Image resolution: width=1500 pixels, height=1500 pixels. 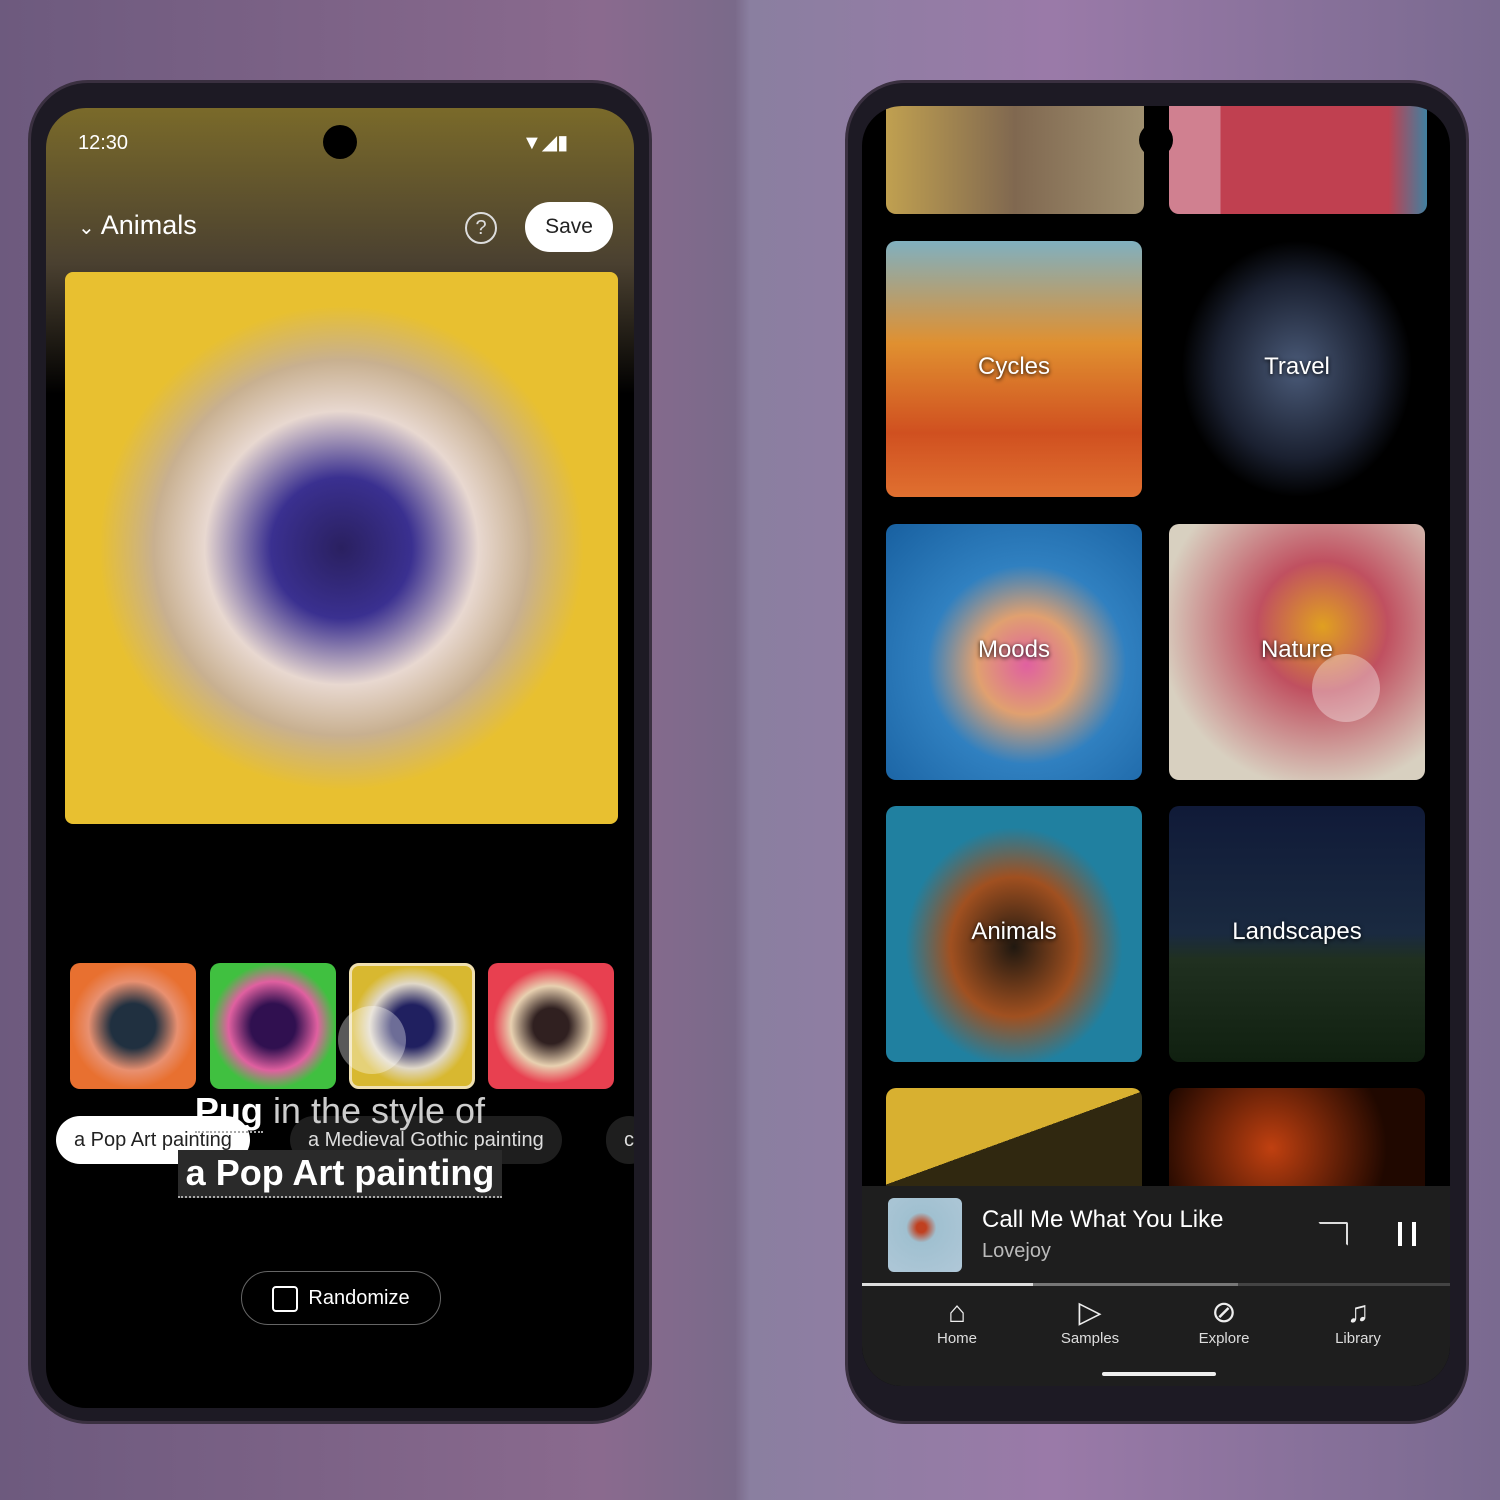 I want to click on prompt-line-1: Pug in the style of, so click(x=340, y=1111).